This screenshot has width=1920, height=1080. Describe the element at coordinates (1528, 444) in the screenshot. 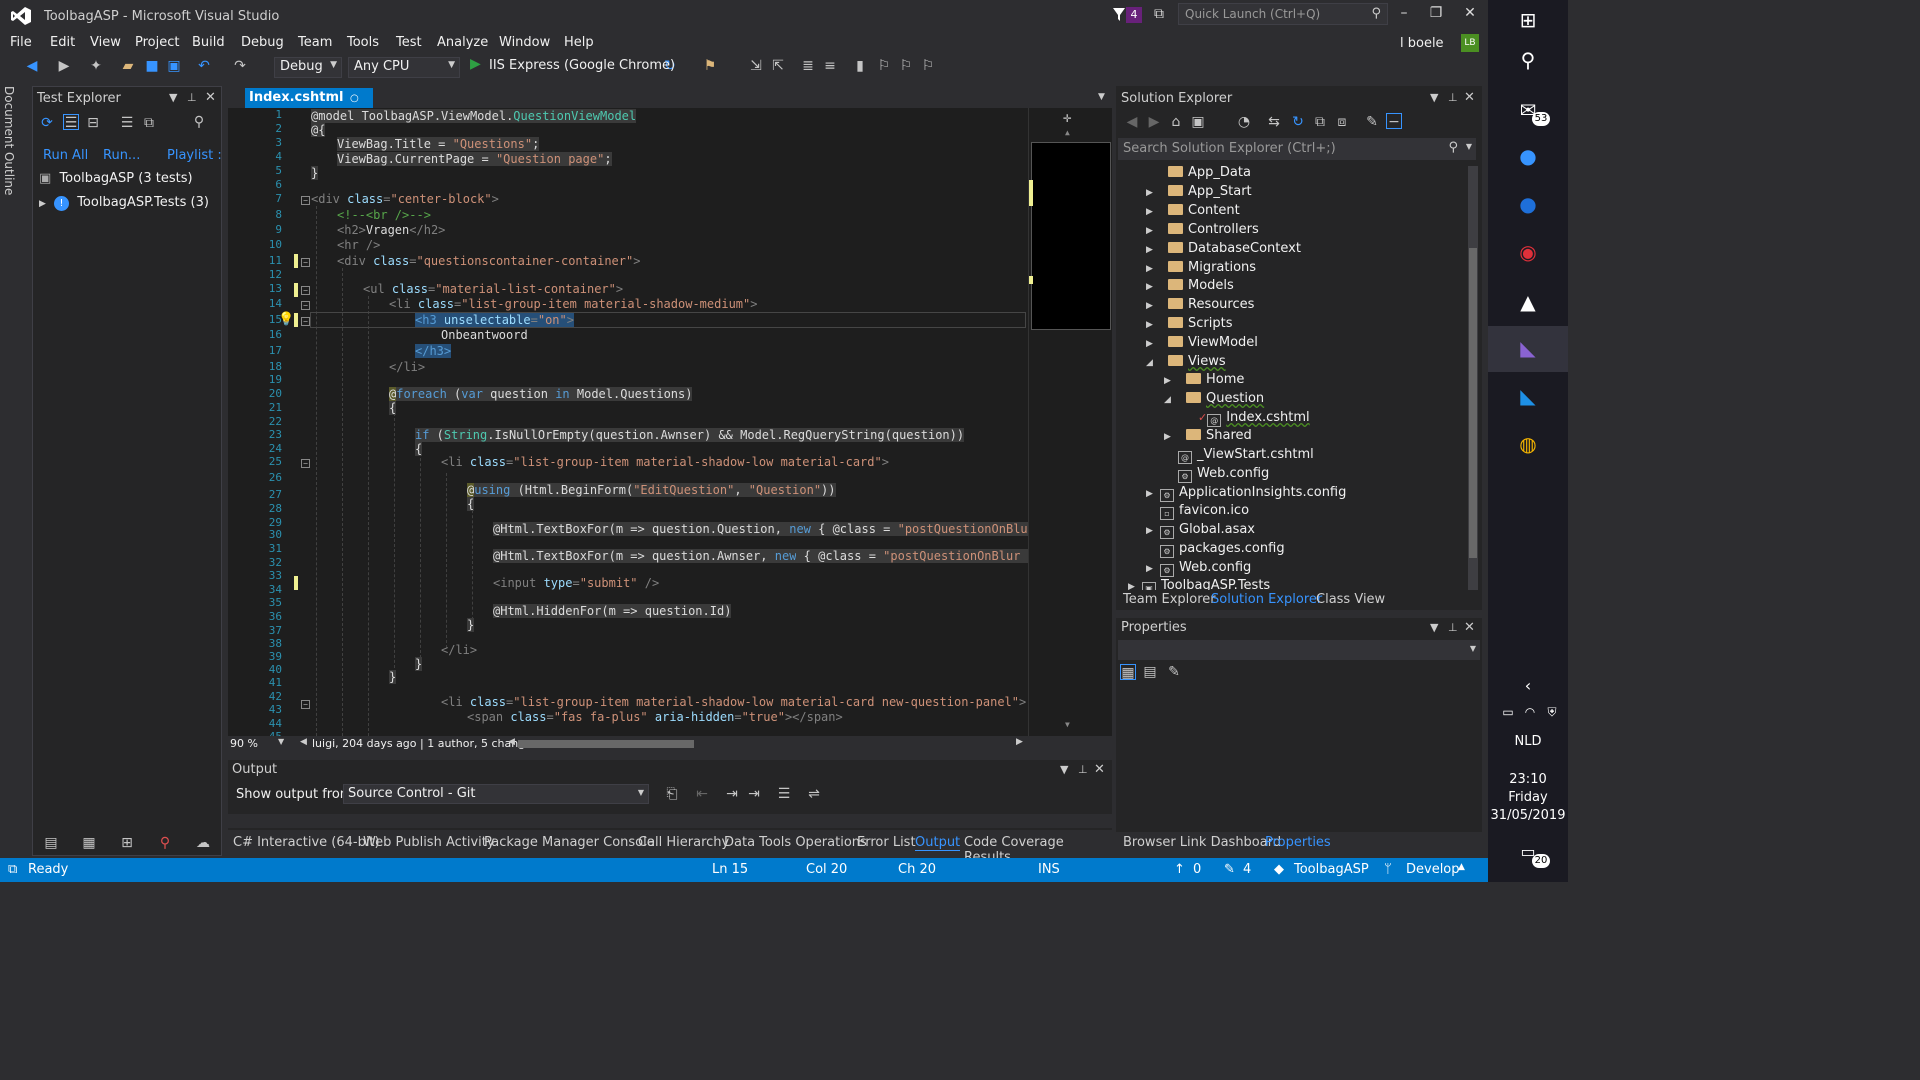

I see `chrome-icon: ◍` at that location.